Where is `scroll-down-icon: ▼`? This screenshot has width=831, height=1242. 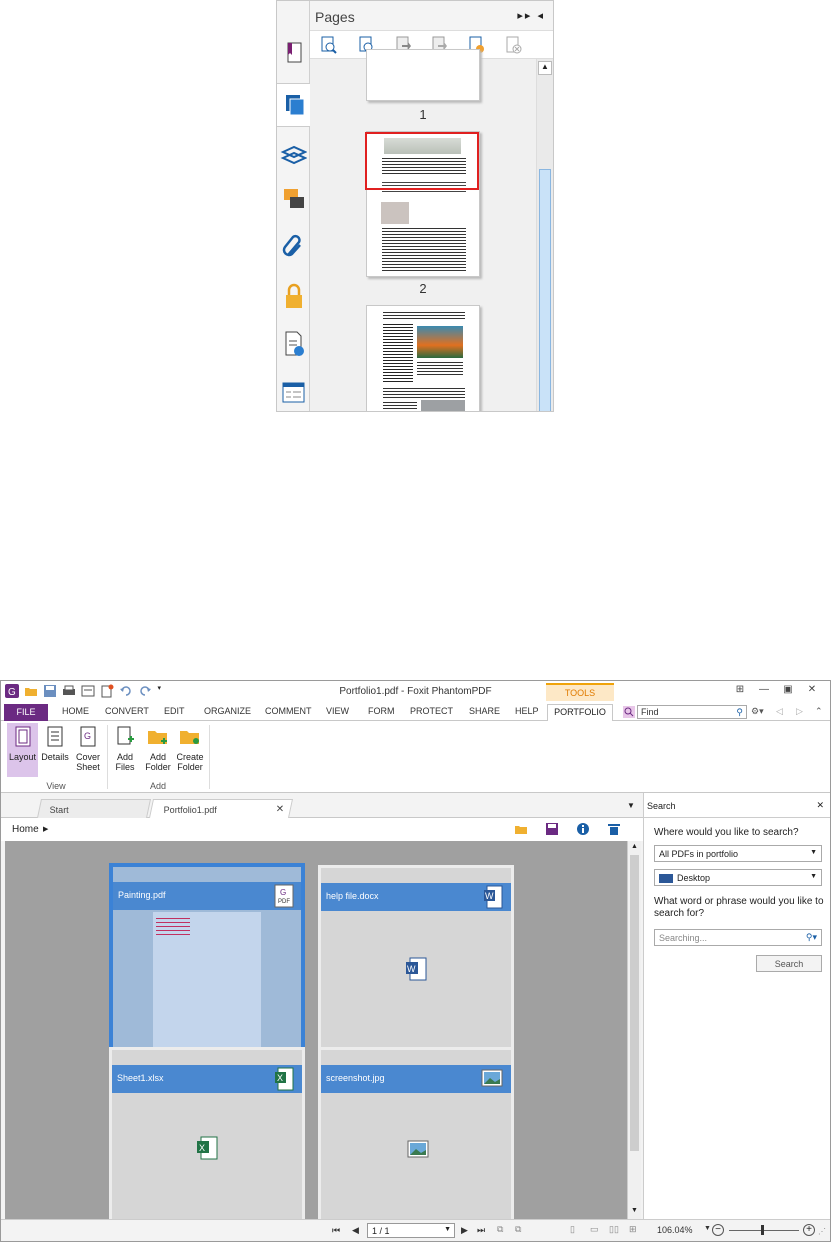
scroll-down-icon: ▼ is located at coordinates (634, 1210).